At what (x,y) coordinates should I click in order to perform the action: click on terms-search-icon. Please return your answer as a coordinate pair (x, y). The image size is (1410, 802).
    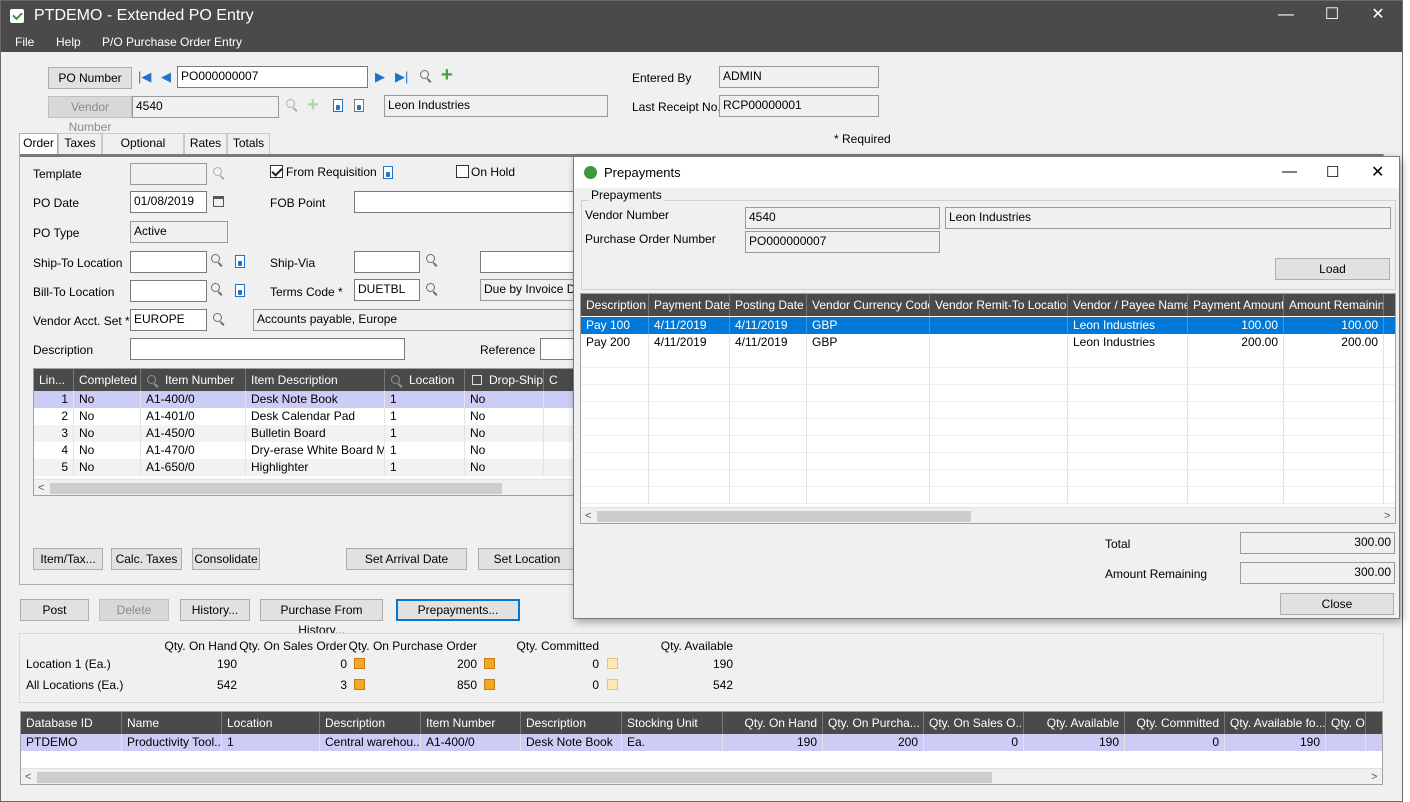
    Looking at the image, I should click on (432, 289).